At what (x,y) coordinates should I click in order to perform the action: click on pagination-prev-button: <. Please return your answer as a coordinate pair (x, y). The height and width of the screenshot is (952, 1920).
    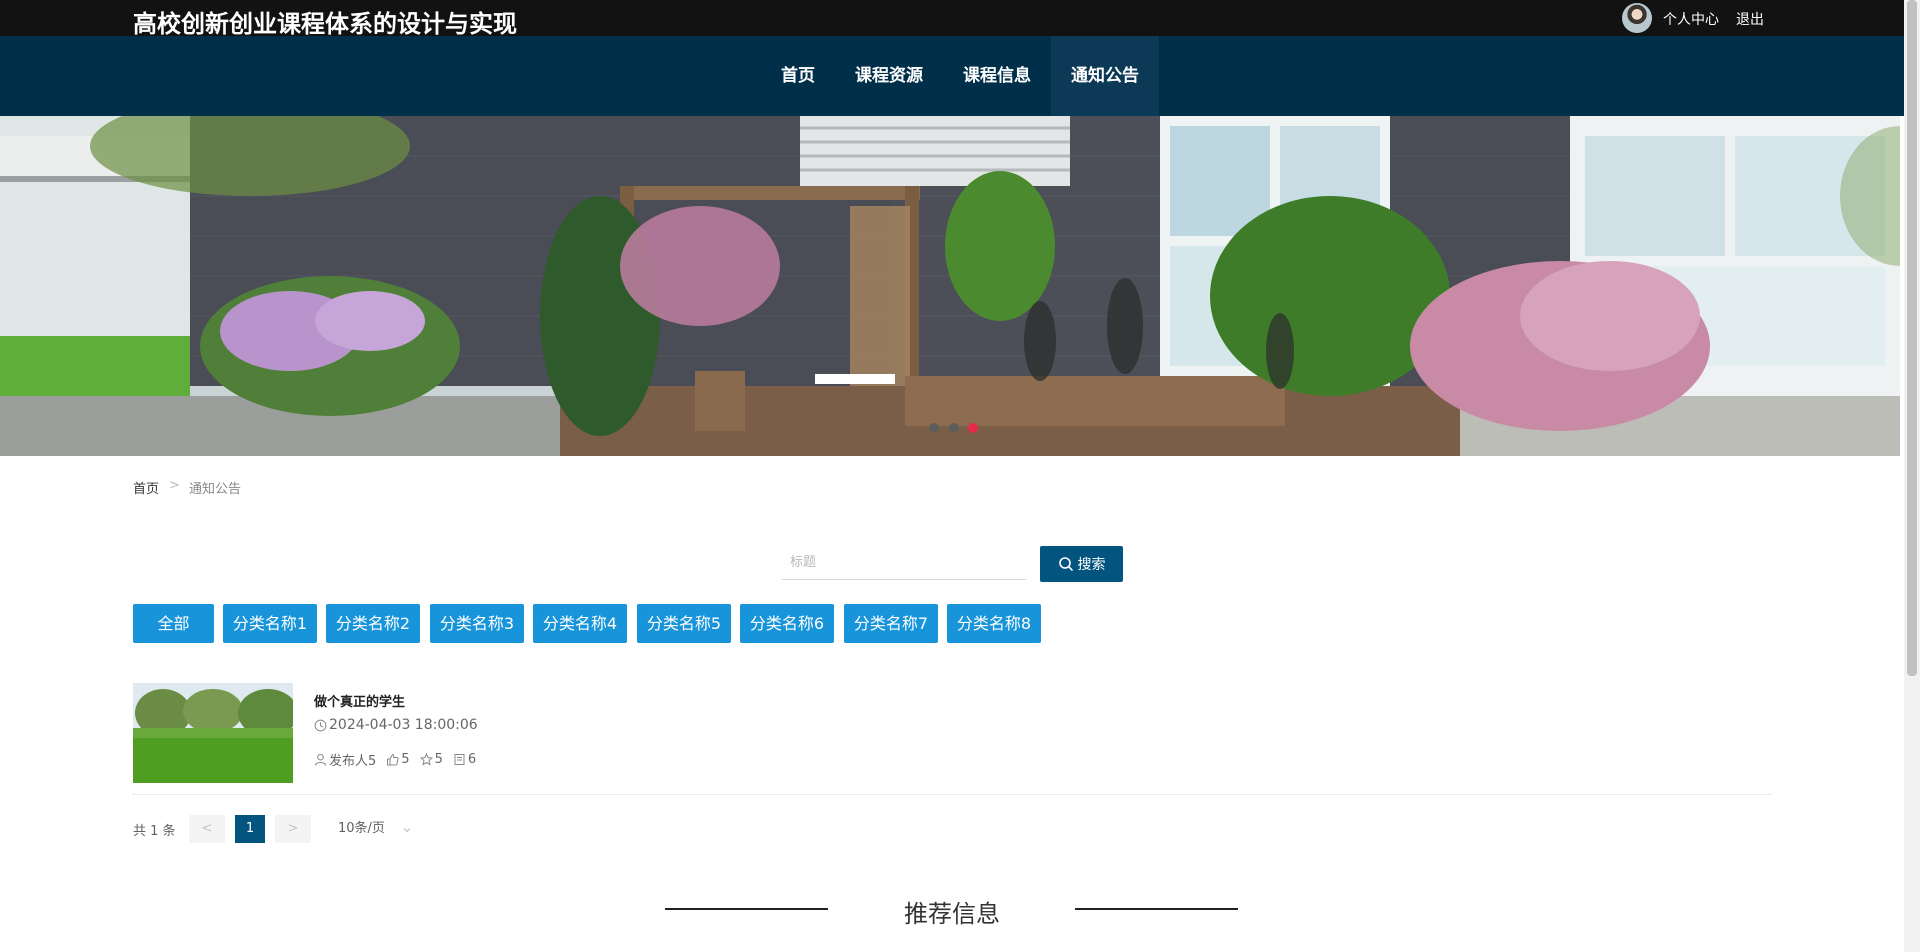
    Looking at the image, I should click on (207, 829).